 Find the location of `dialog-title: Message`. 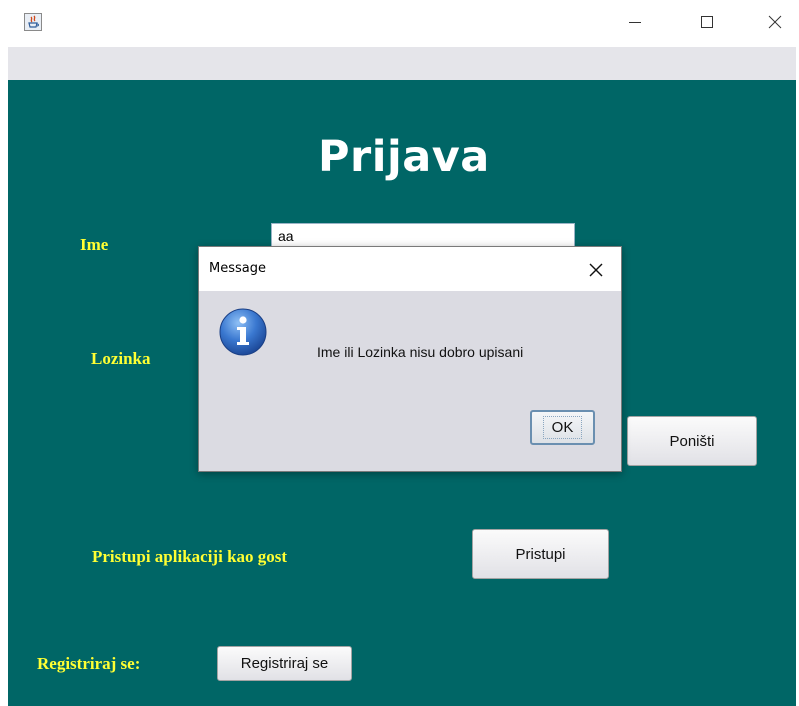

dialog-title: Message is located at coordinates (237, 268).